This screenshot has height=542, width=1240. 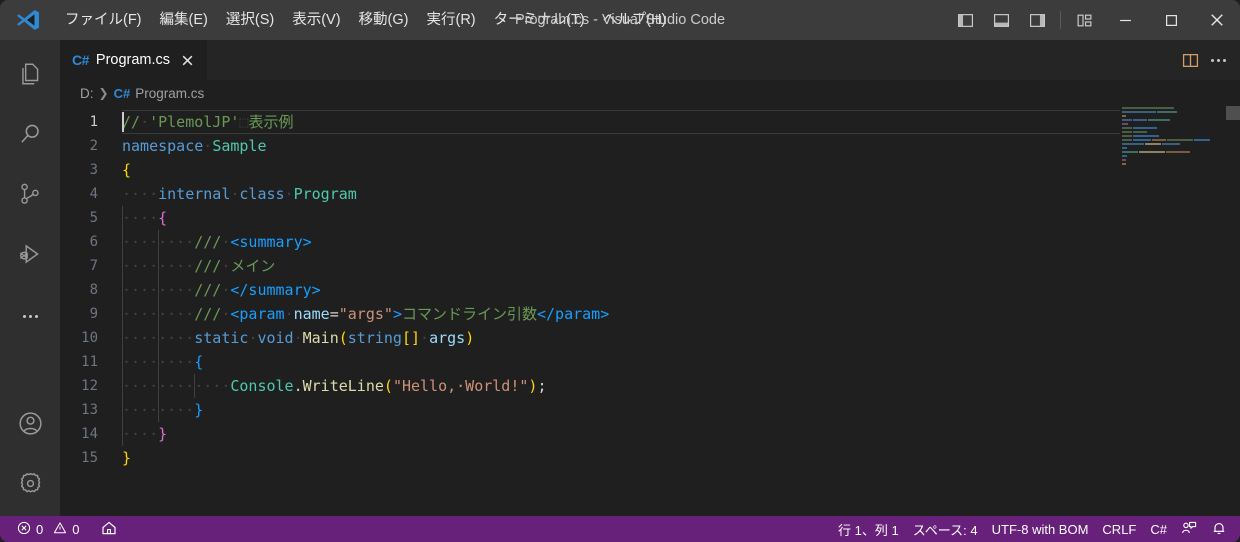 I want to click on code-token: {, so click(x=199, y=362).